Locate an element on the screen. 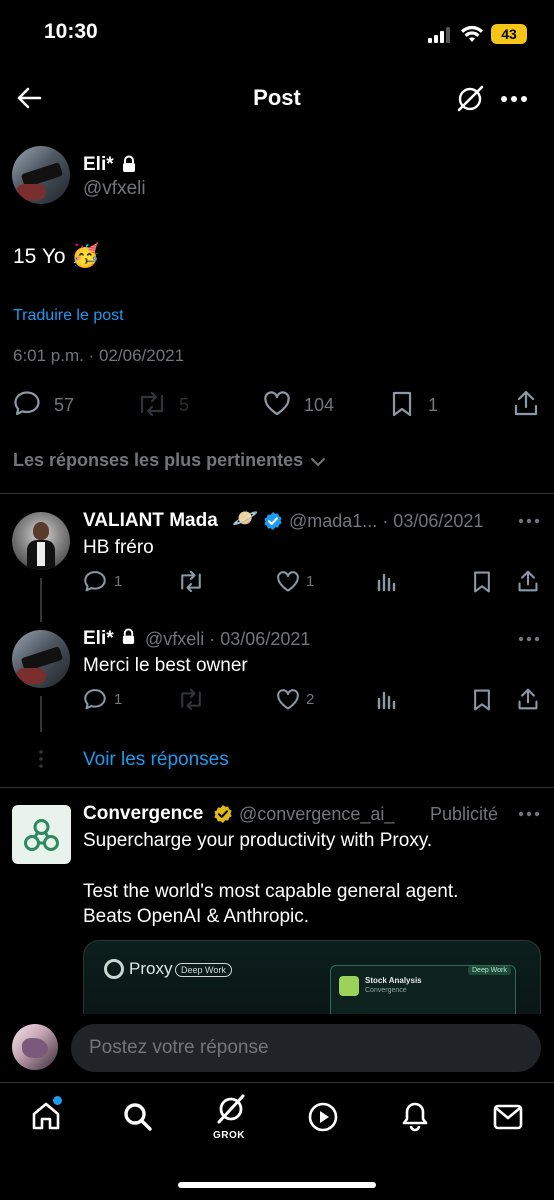  post-timestamp: 6:01 p.m. · 02/06/2021 is located at coordinates (99, 355).